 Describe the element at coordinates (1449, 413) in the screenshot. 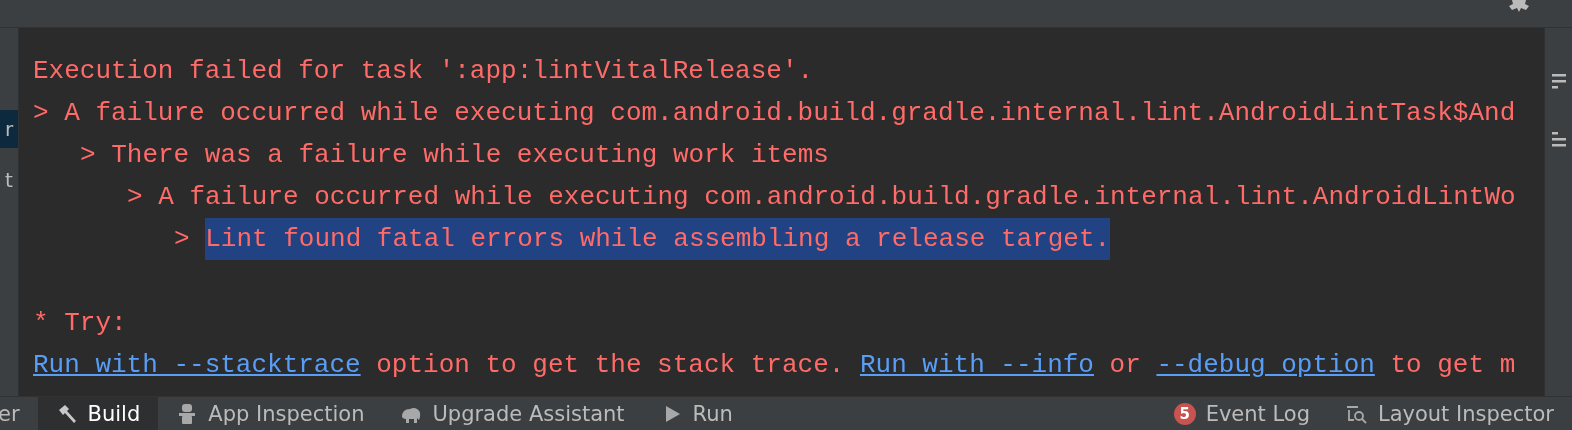

I see `tool-tab: Layout Inspector` at that location.